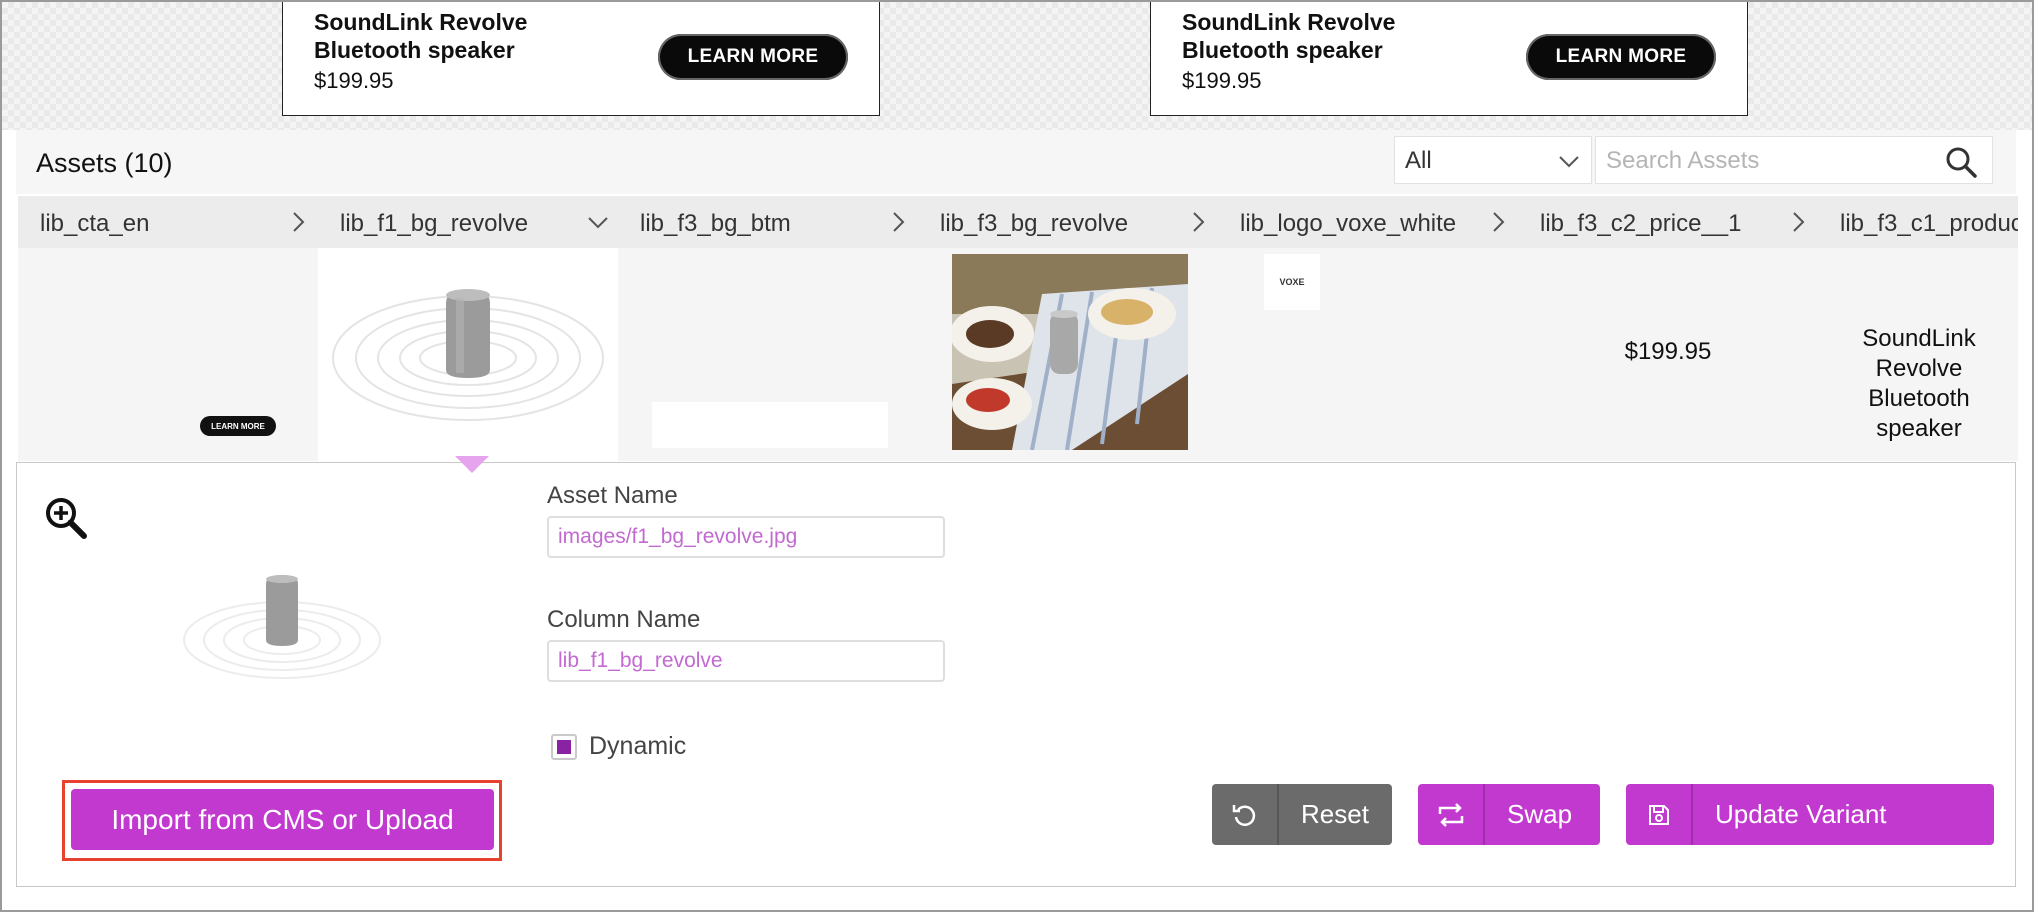  I want to click on asset-column: lib_cta_en LEARN MORE, so click(168, 328).